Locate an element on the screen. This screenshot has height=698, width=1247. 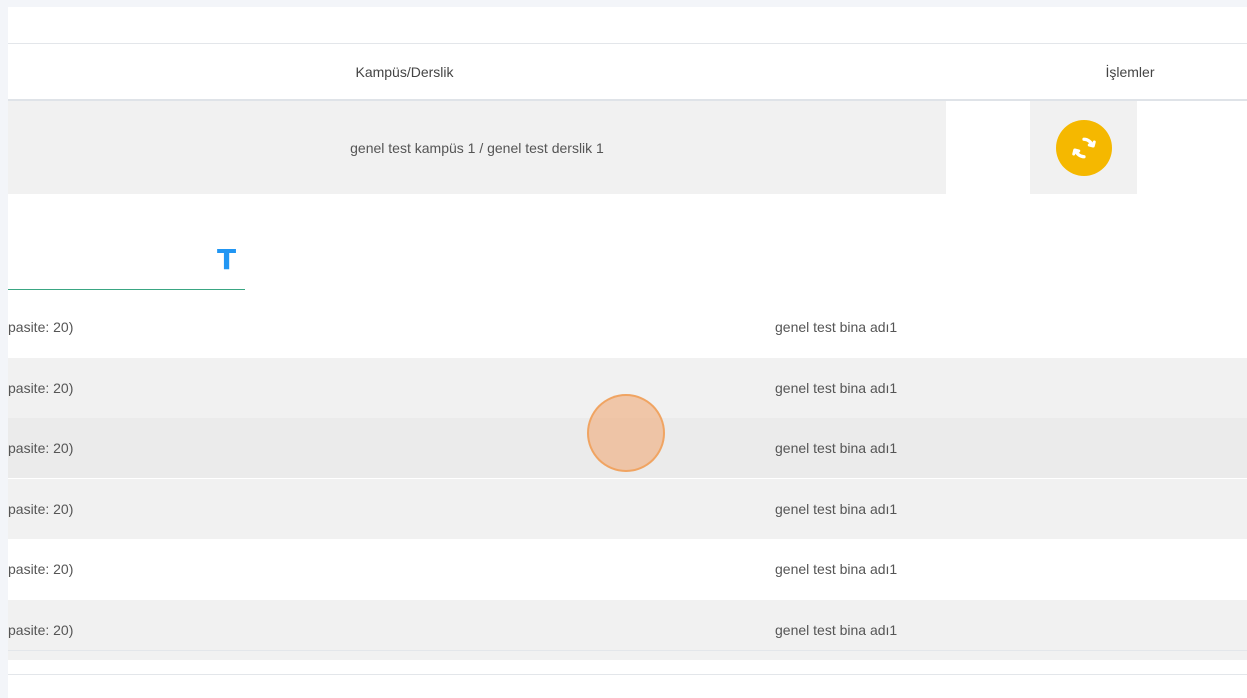
table-row-actions is located at coordinates (1083, 147).